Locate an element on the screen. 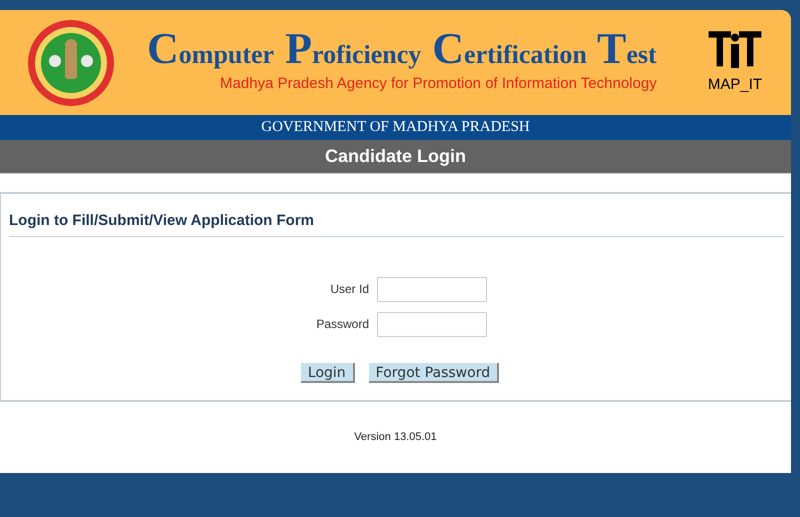 The image size is (800, 517). forgot-password-button: Forgot Password is located at coordinates (434, 372).